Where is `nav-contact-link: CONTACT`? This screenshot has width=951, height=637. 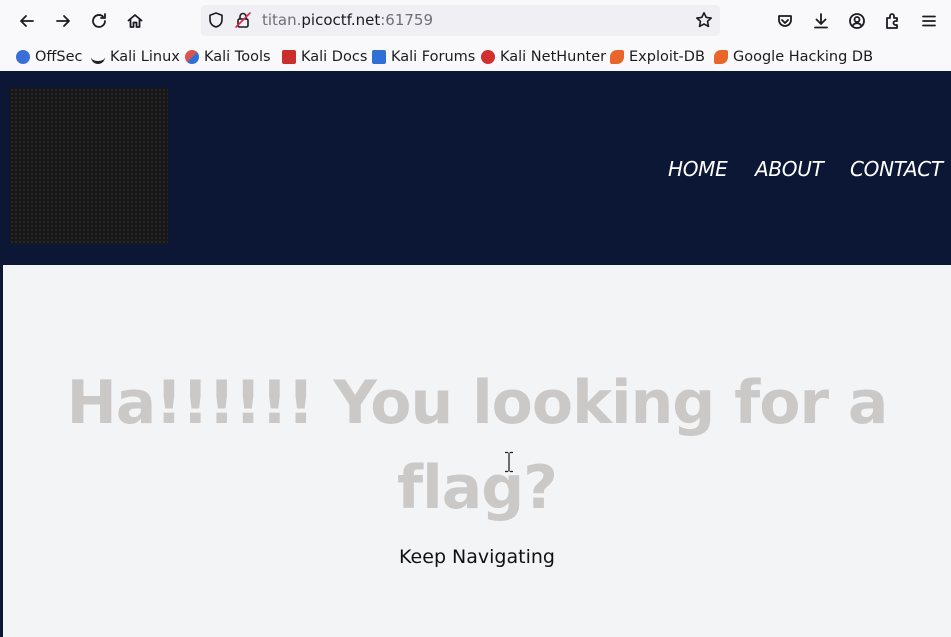
nav-contact-link: CONTACT is located at coordinates (896, 169).